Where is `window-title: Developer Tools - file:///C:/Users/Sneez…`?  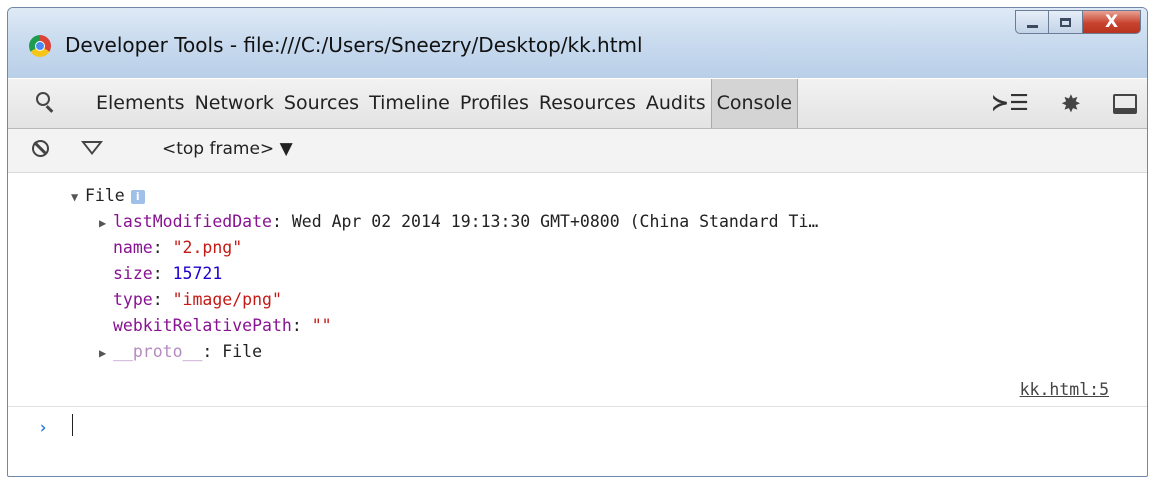
window-title: Developer Tools - file:///C:/Users/Sneez… is located at coordinates (354, 45).